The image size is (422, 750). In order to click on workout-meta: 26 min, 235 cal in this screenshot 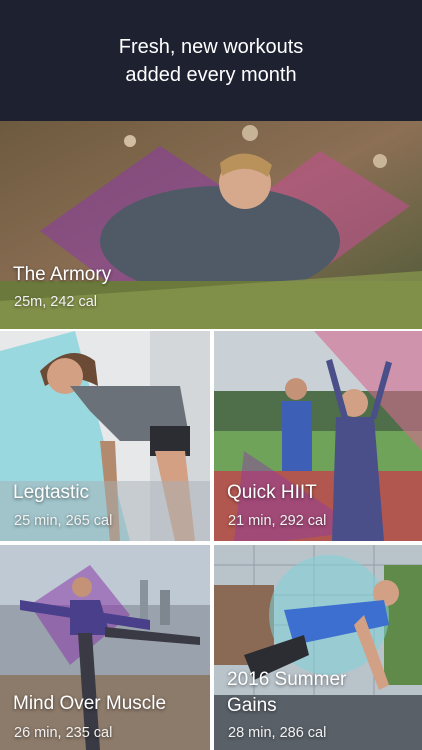, I will do `click(63, 733)`.